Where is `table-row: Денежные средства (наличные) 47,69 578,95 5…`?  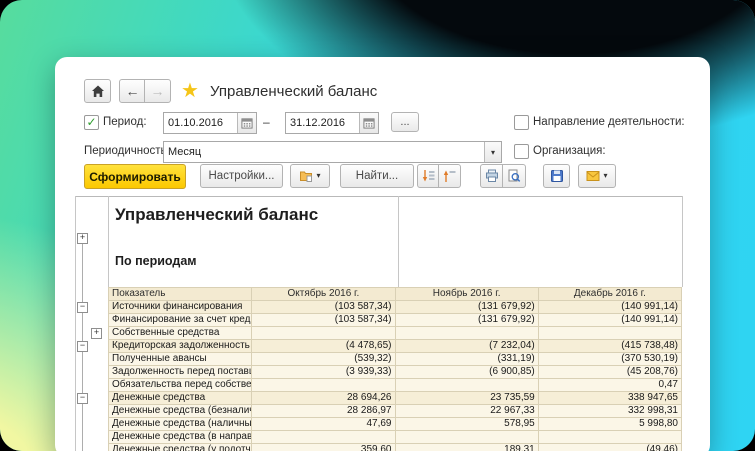
table-row: Денежные средства (наличные) 47,69 578,95 5… is located at coordinates (395, 424).